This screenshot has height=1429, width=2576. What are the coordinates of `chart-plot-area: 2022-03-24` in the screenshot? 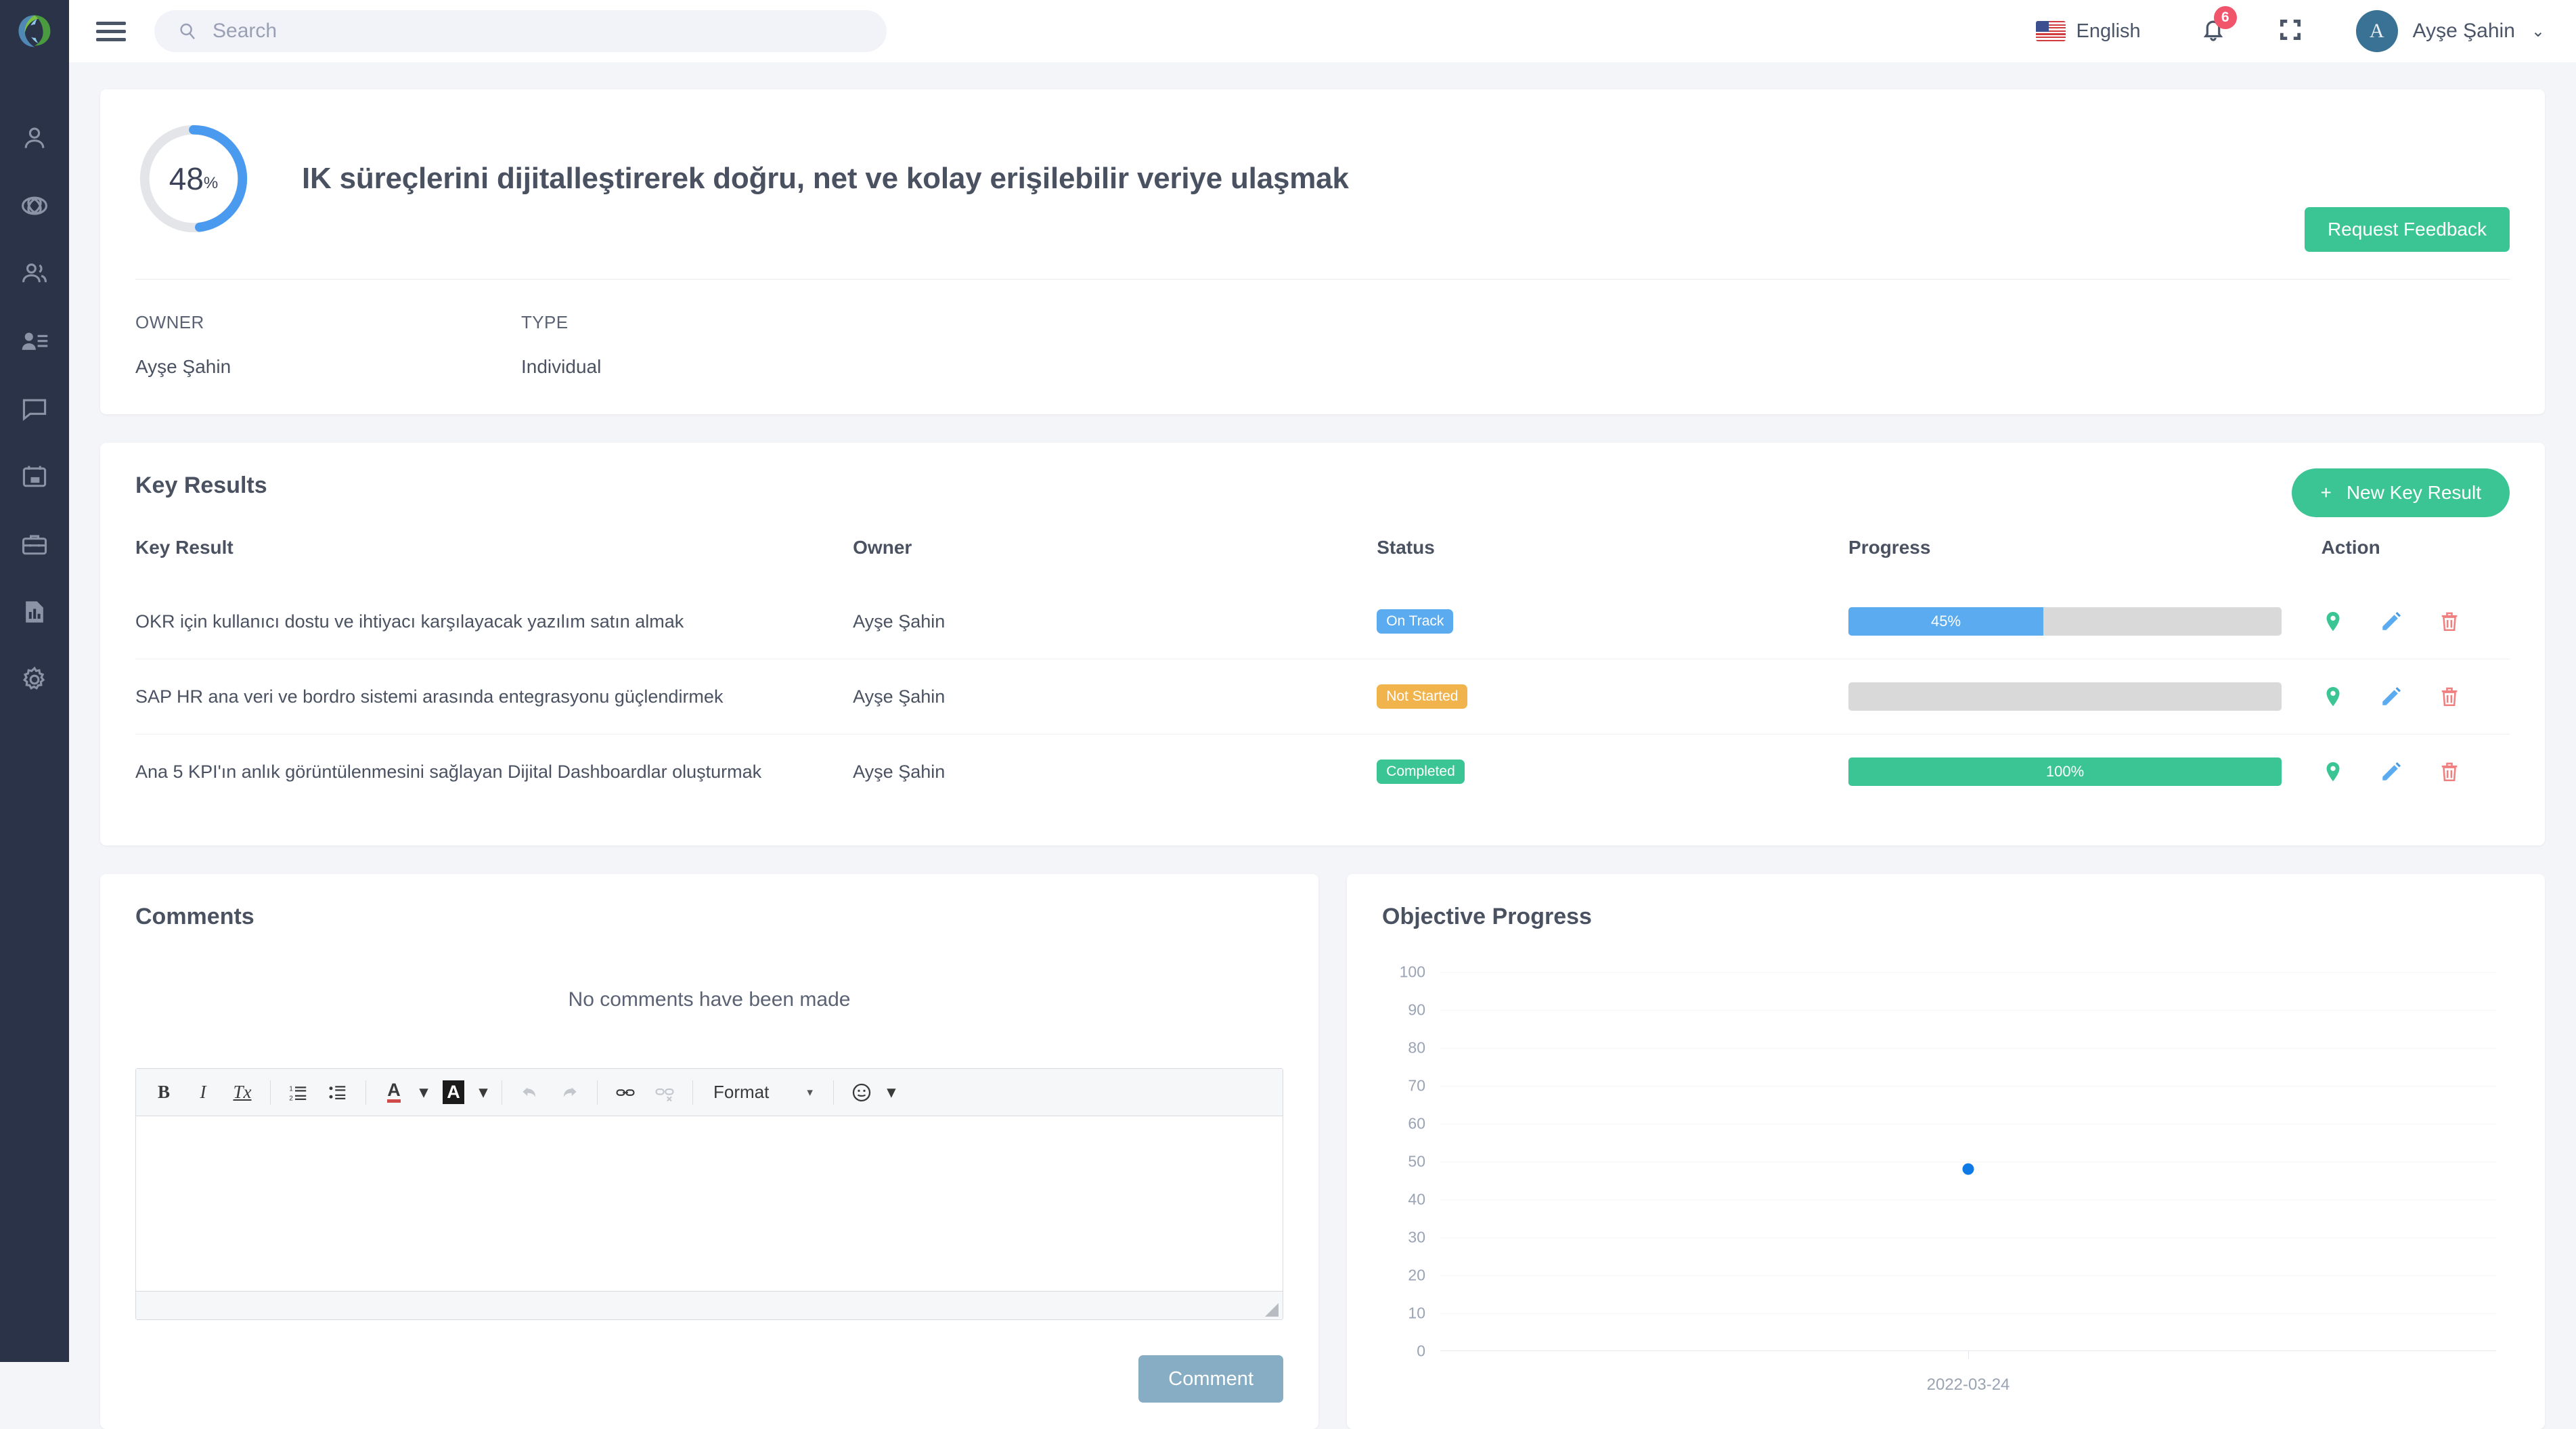 It's located at (1968, 1183).